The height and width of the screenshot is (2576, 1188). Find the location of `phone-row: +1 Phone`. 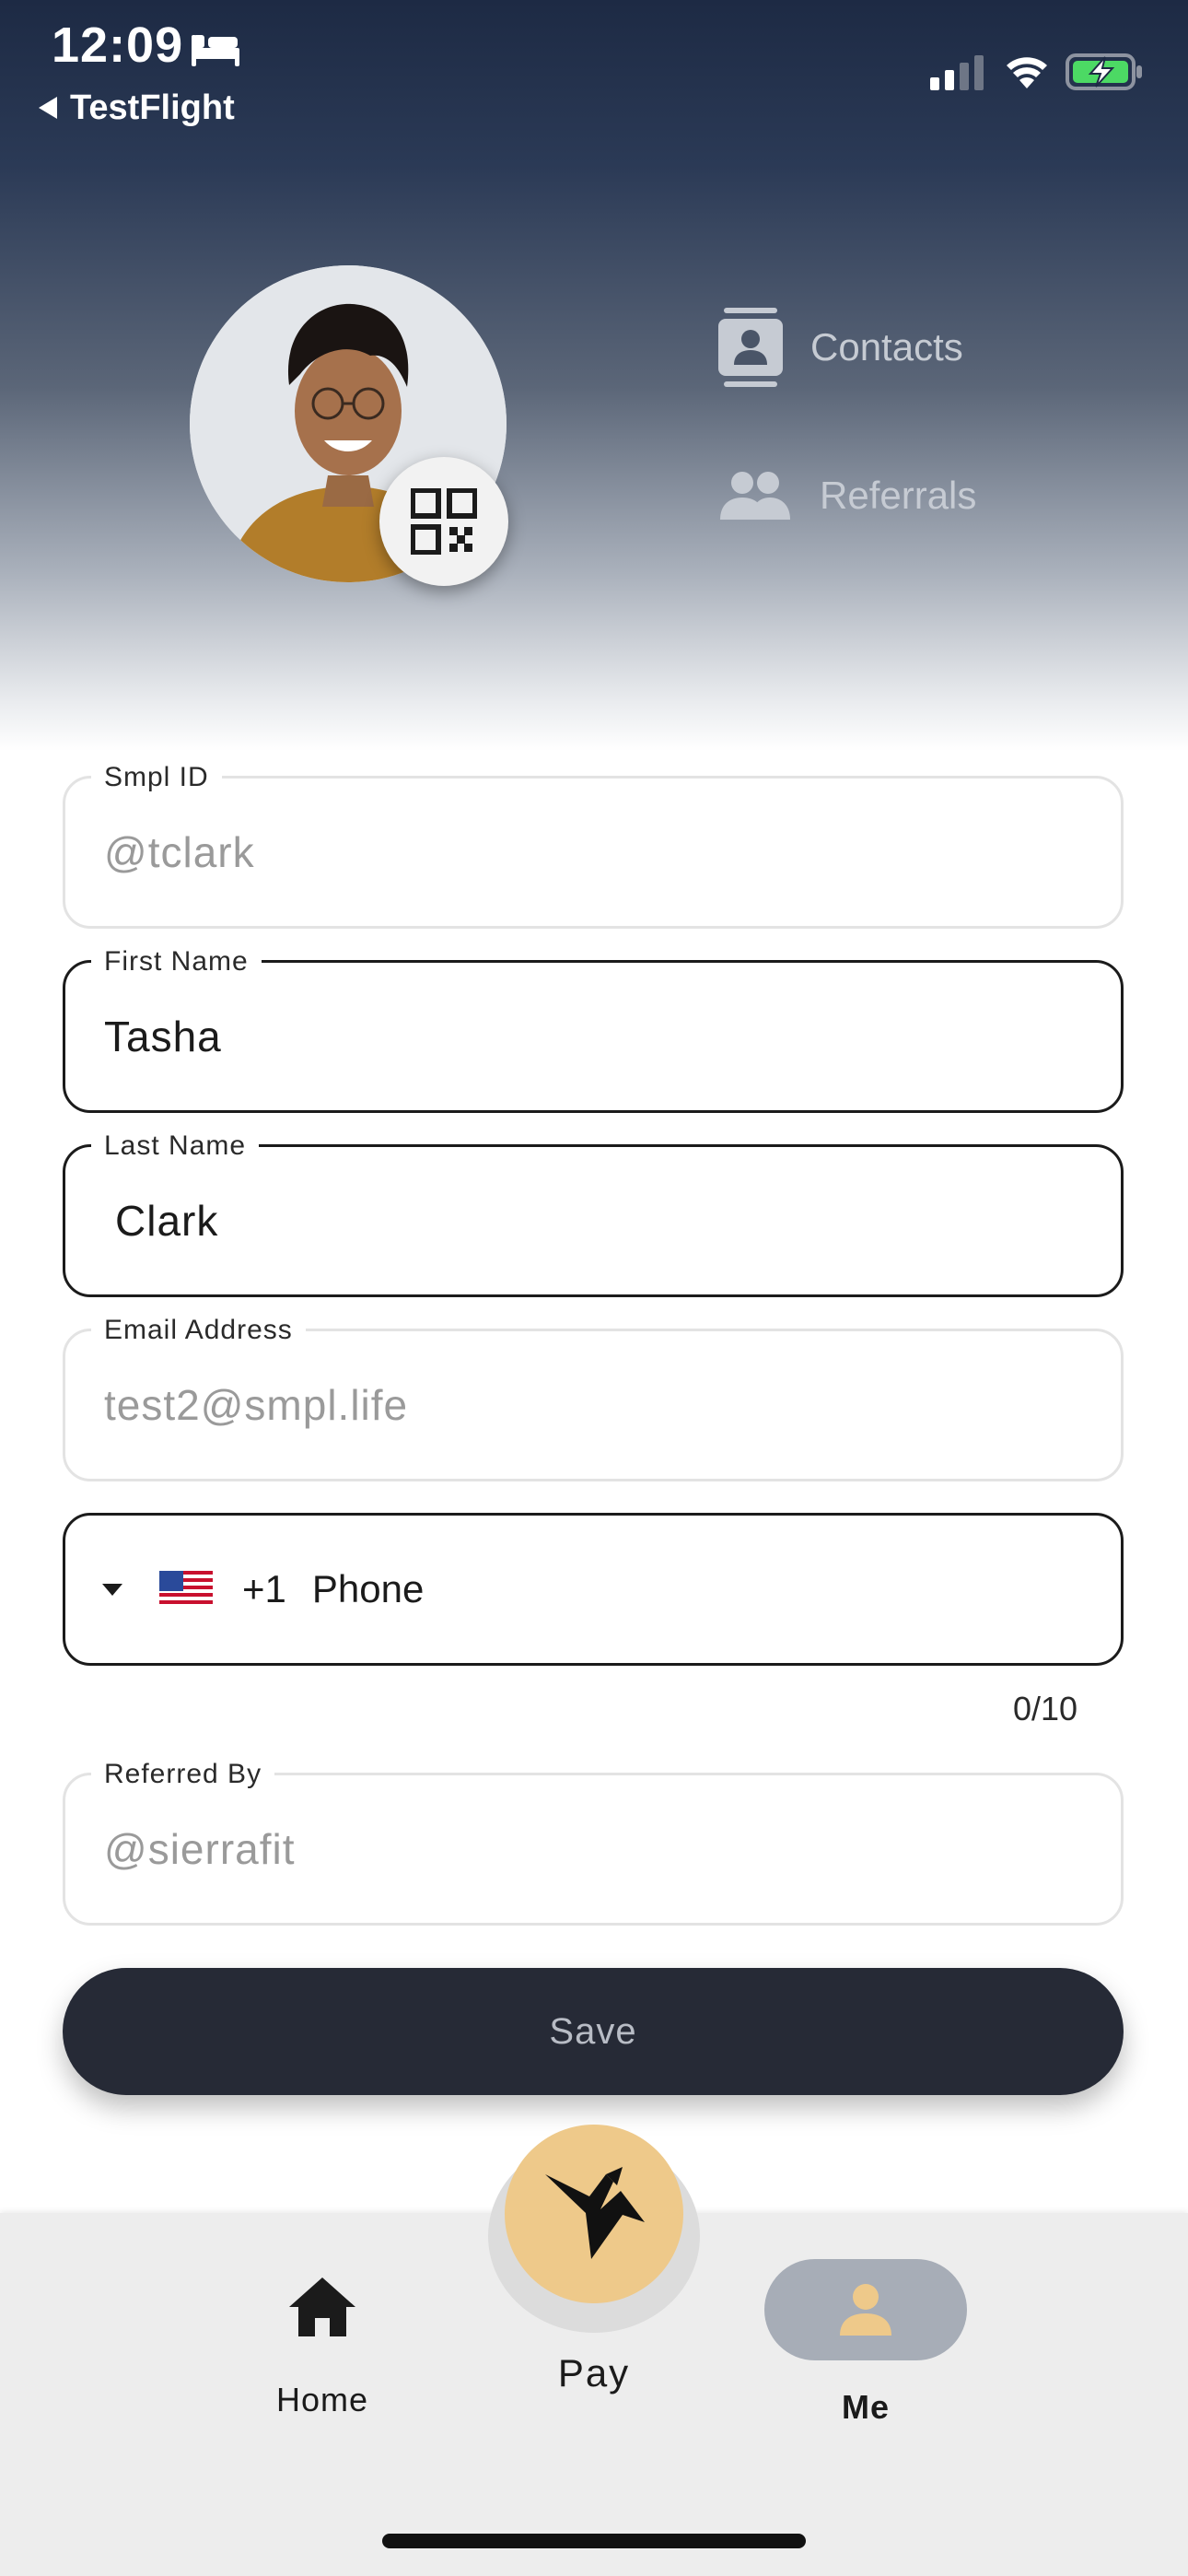

phone-row: +1 Phone is located at coordinates (263, 1589).